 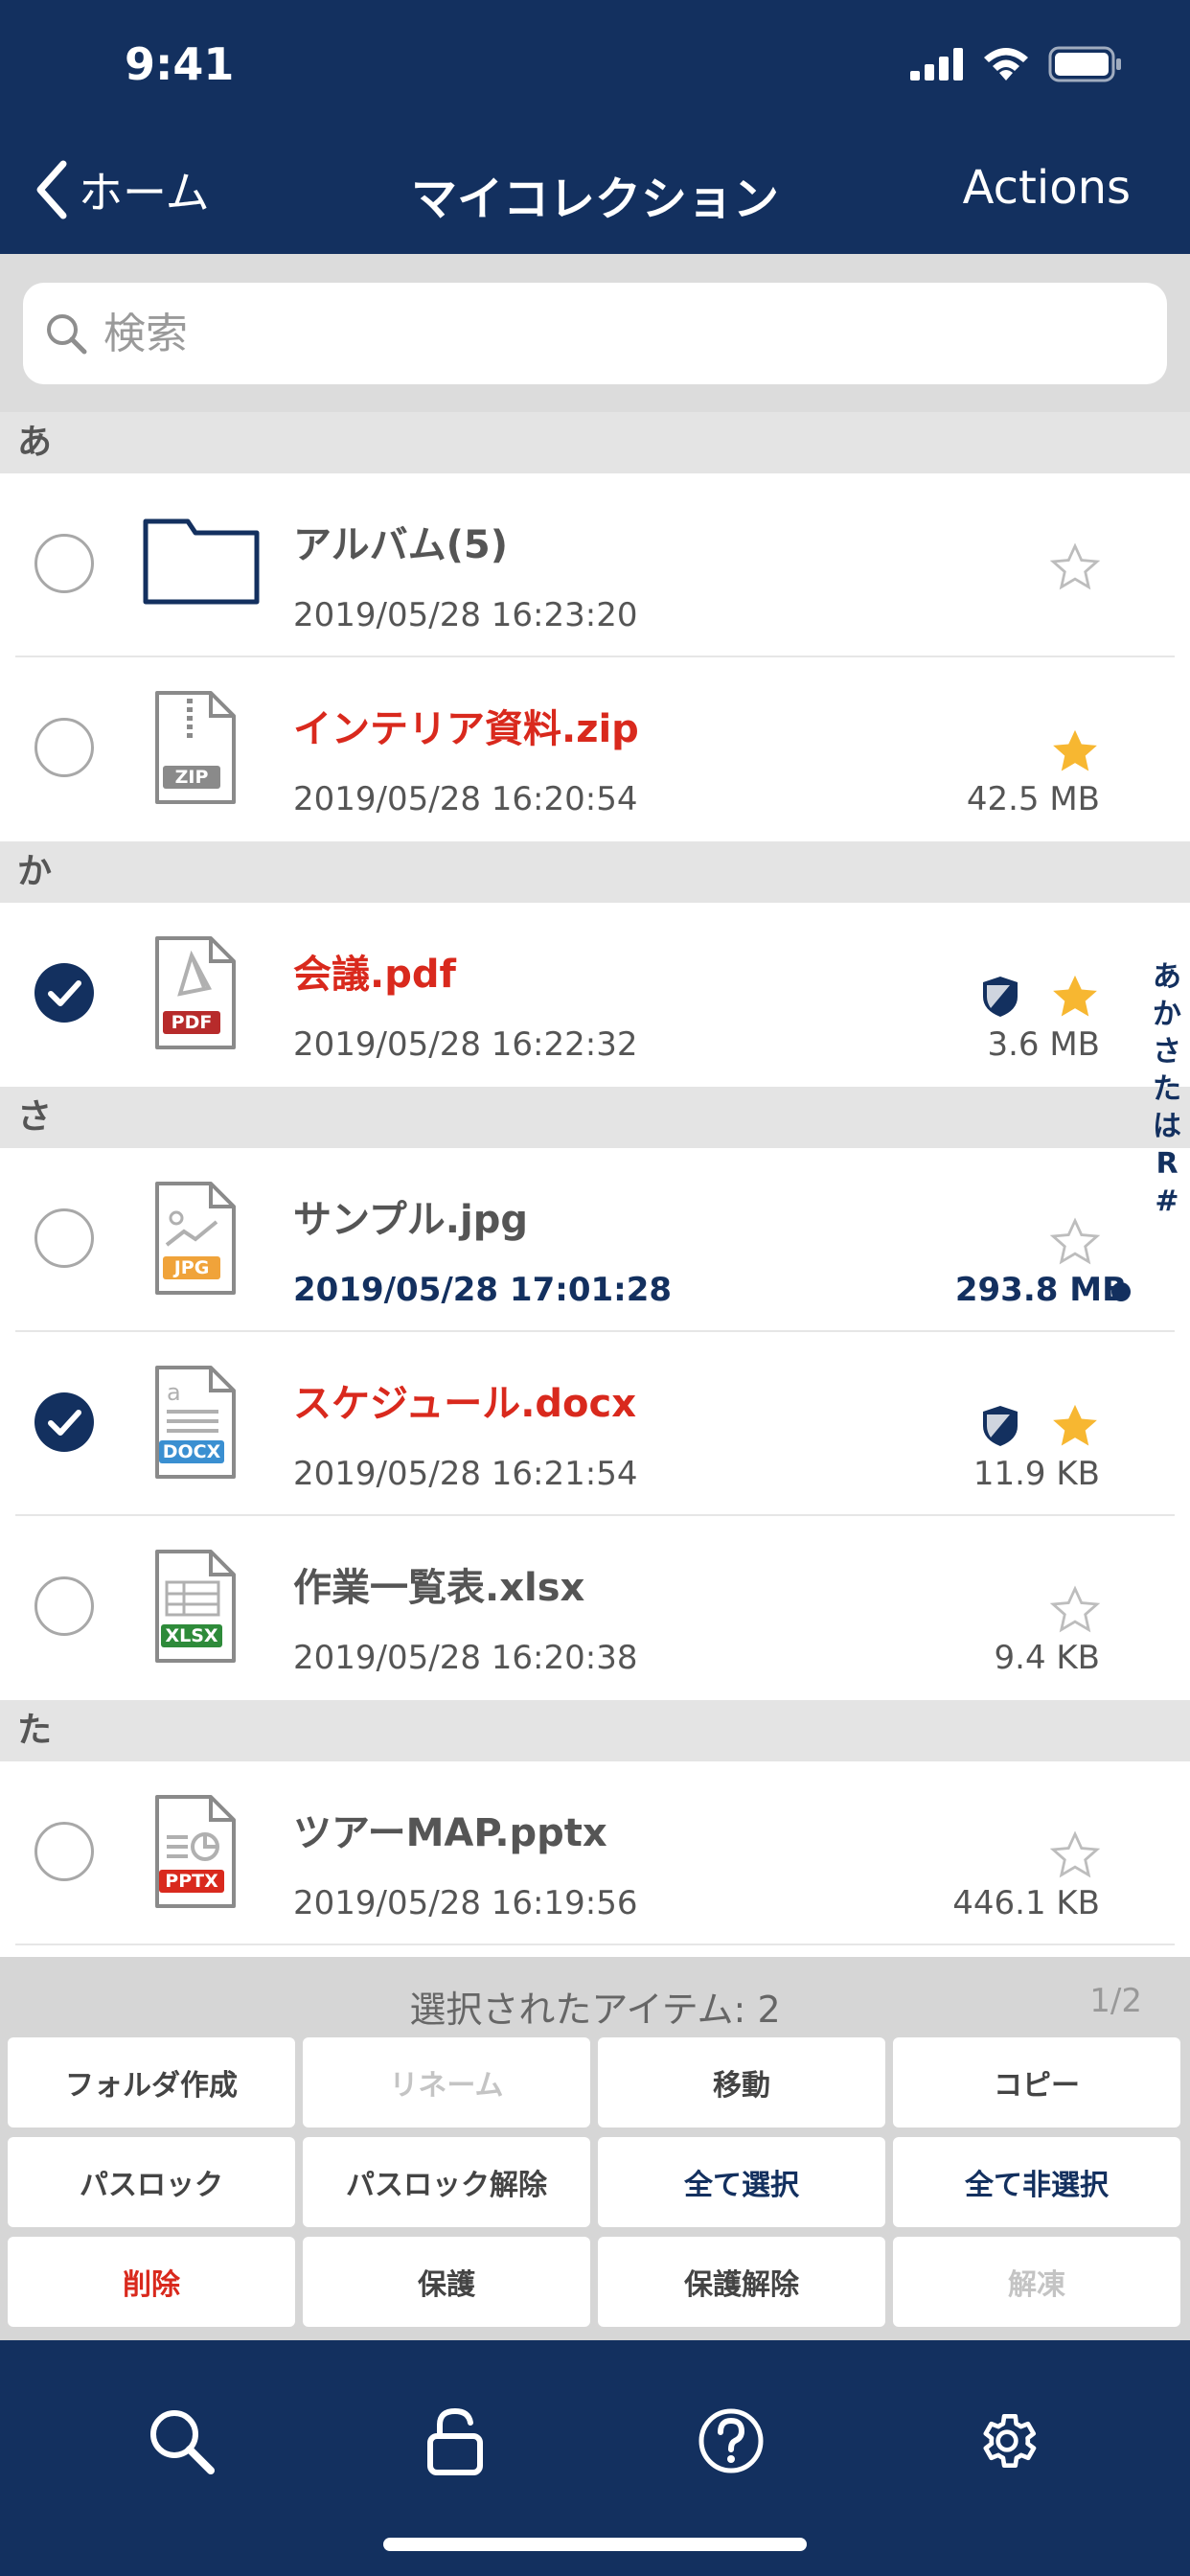 What do you see at coordinates (1047, 188) in the screenshot?
I see `actions-button: Actions` at bounding box center [1047, 188].